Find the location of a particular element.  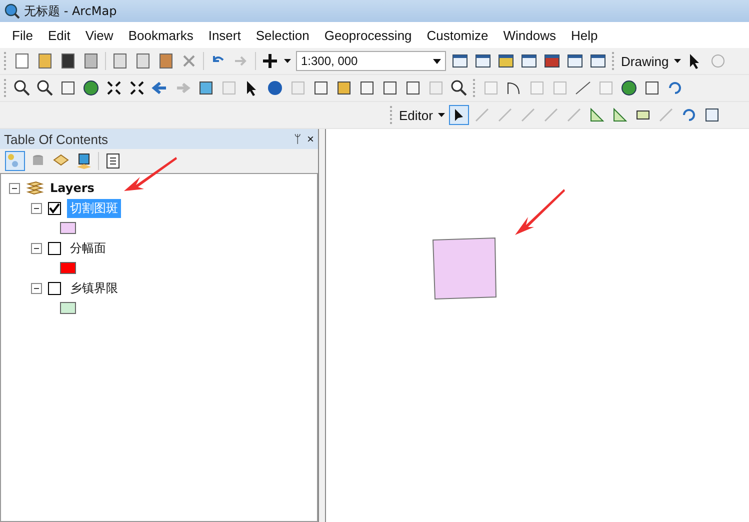

menu-item: View is located at coordinates (99, 35).